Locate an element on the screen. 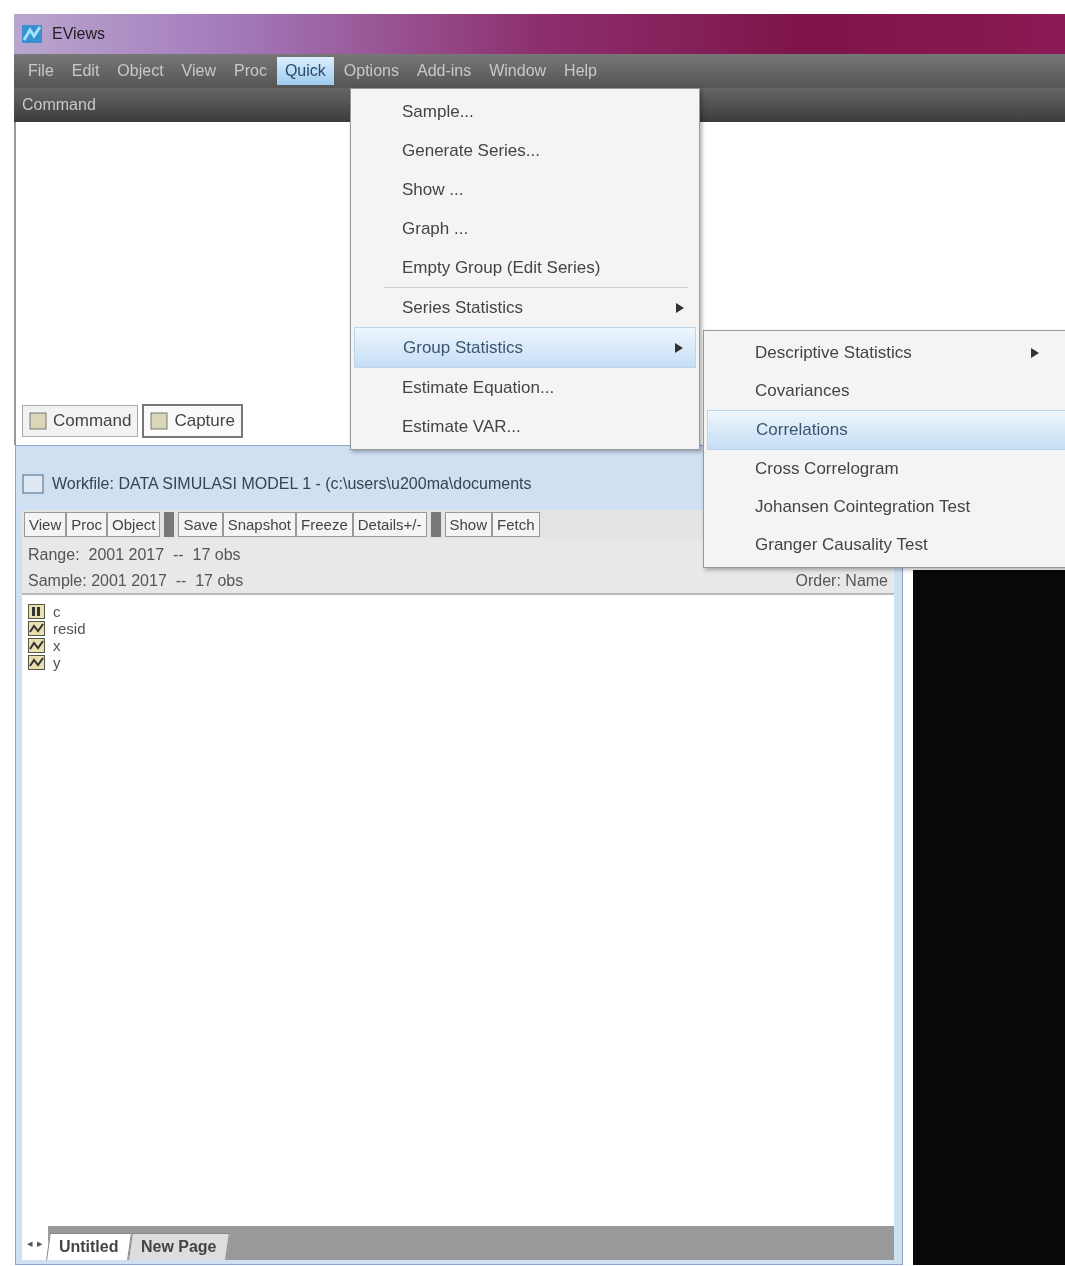 The width and height of the screenshot is (1065, 1266). sample-text: Sample: 2001 2017 -- 17 obs is located at coordinates (136, 581).